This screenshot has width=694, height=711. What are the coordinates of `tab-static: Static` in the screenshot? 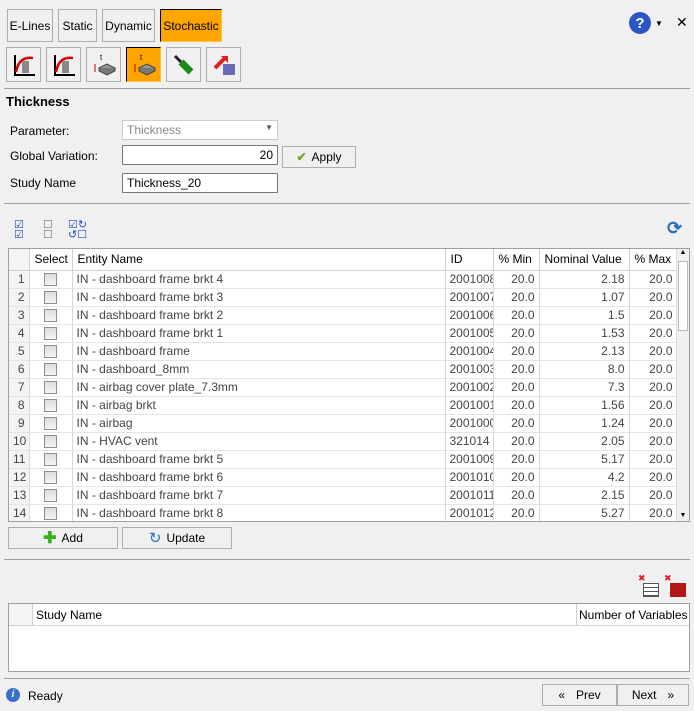 It's located at (77, 25).